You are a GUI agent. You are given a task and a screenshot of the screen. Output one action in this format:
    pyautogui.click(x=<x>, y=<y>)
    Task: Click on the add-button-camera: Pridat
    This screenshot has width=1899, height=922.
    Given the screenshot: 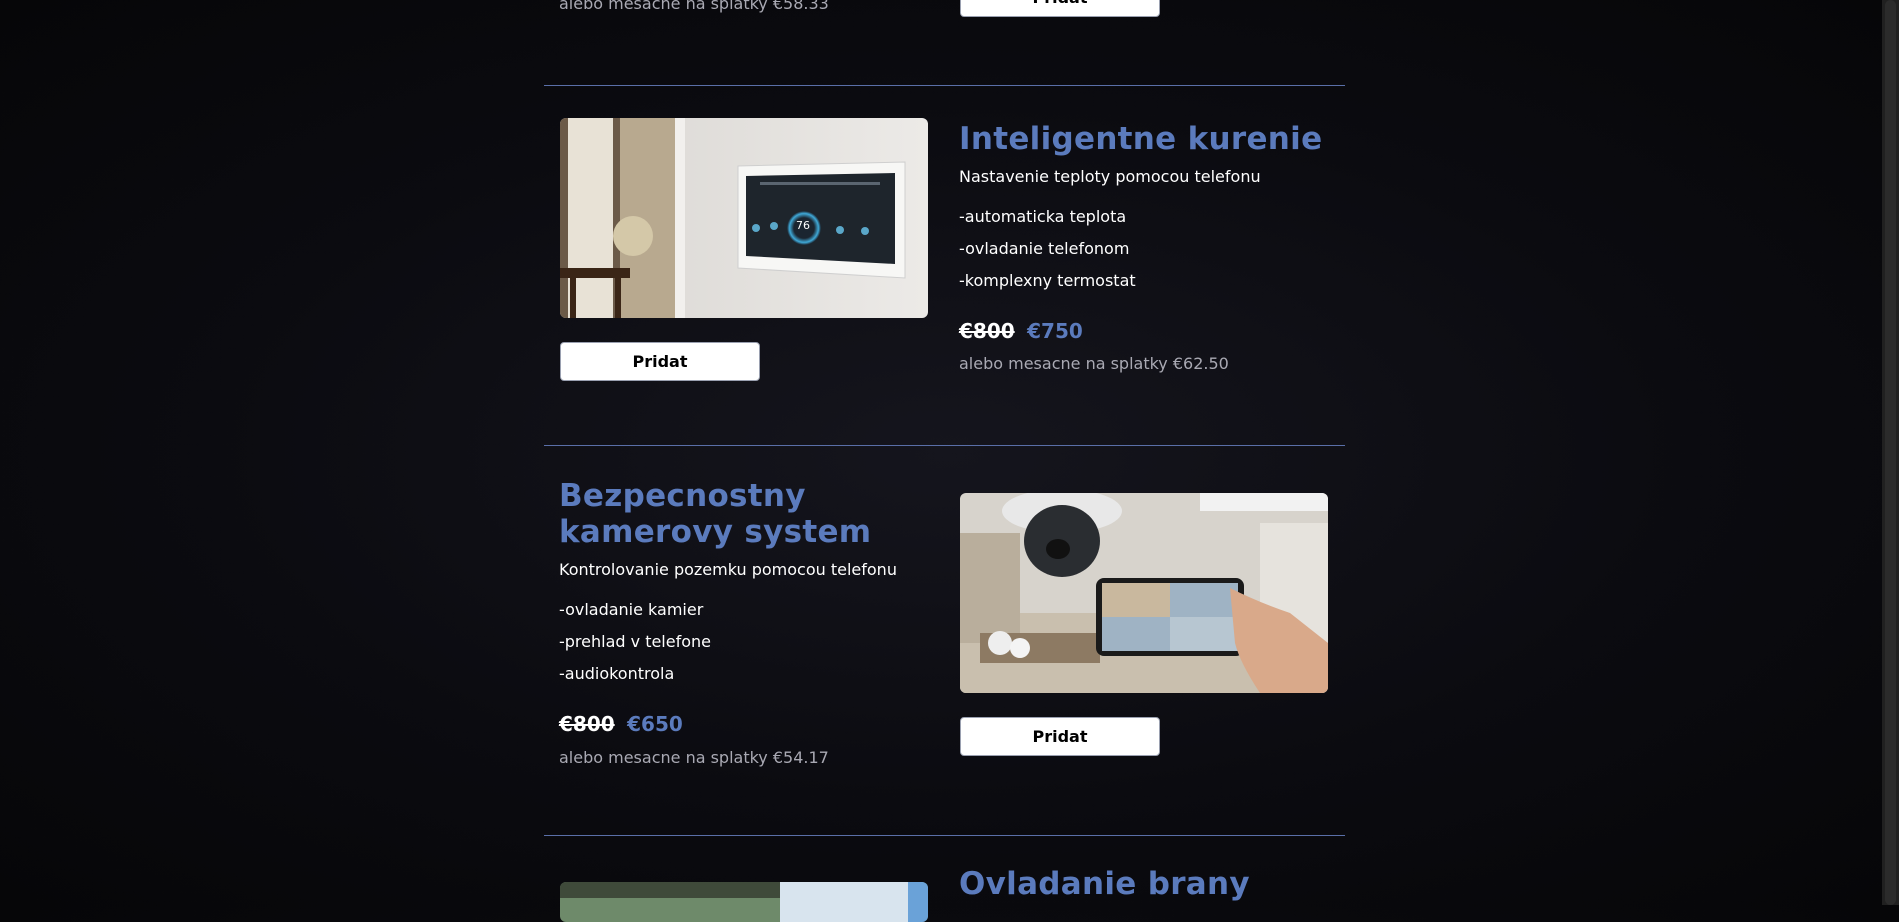 What is the action you would take?
    pyautogui.click(x=1060, y=736)
    